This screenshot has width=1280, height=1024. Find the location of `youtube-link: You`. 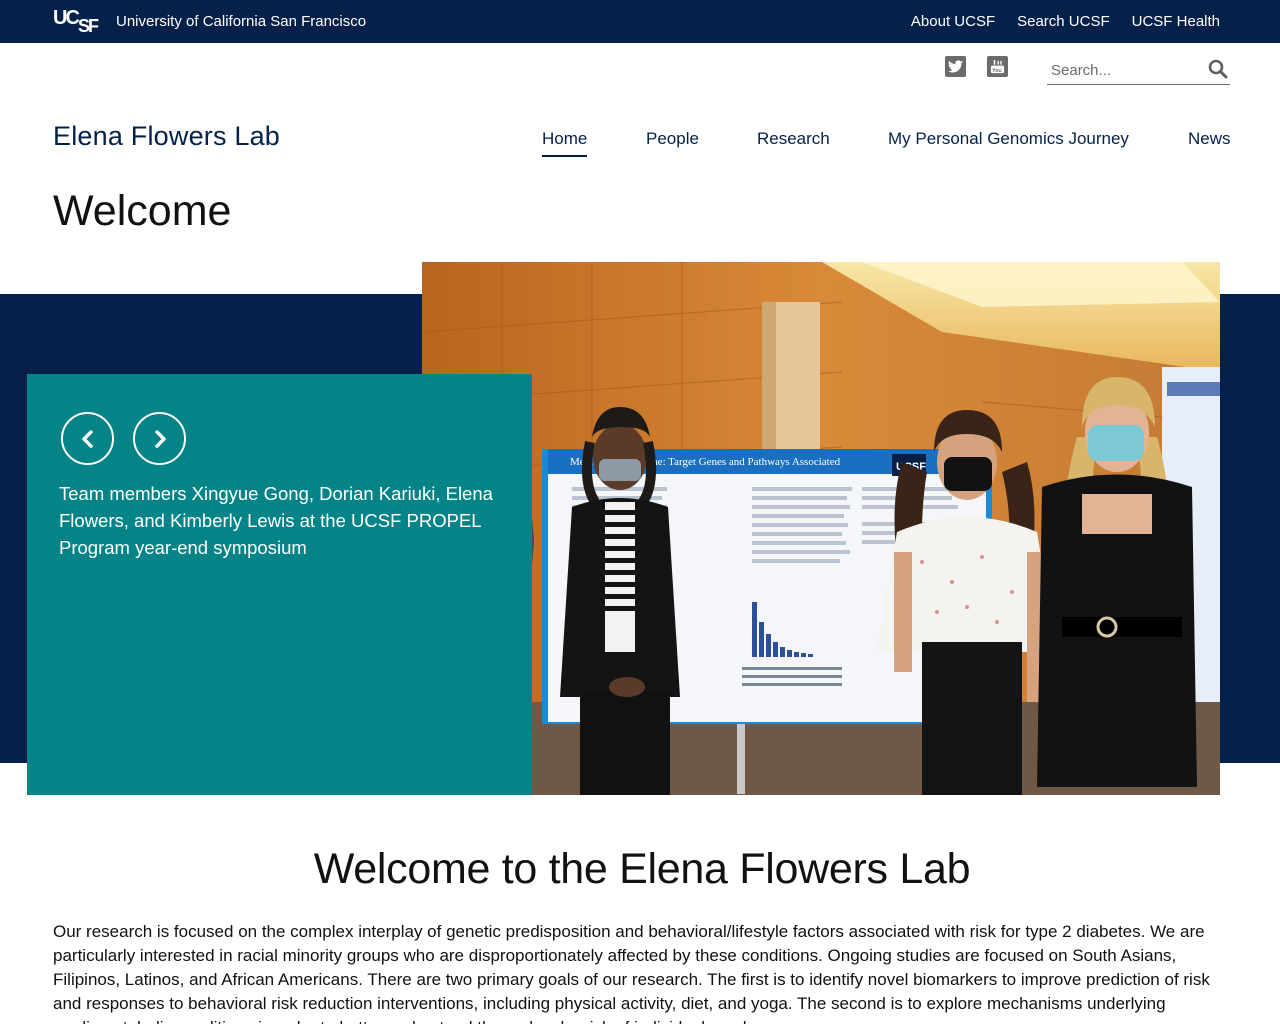

youtube-link: You is located at coordinates (997, 66).